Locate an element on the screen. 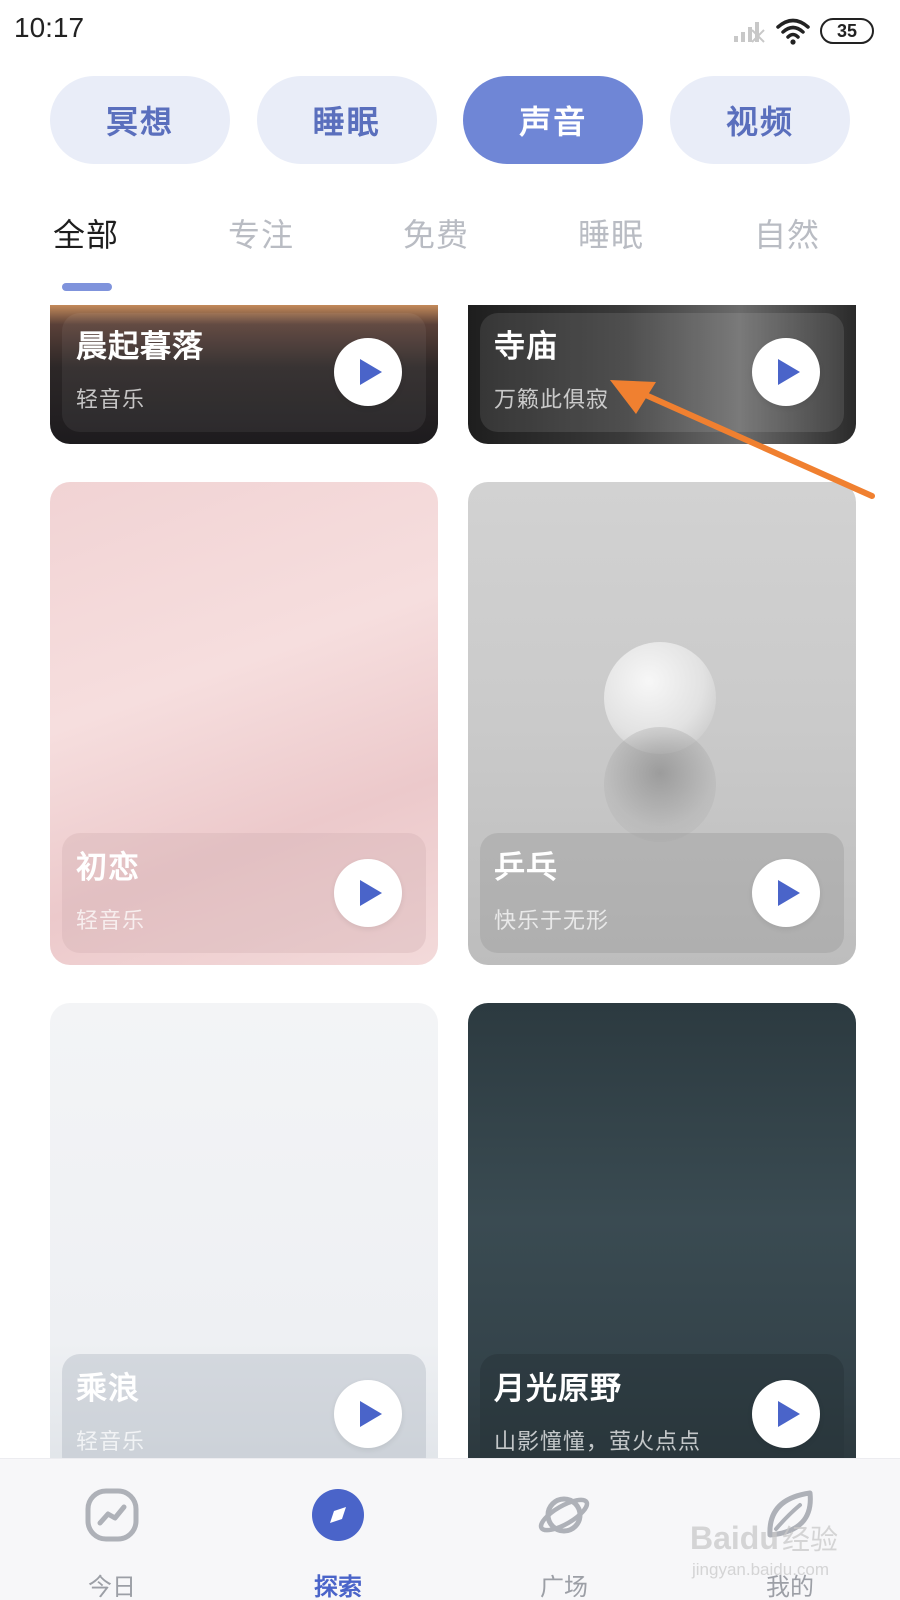 The image size is (900, 1600). nav-label: 广场 is located at coordinates (564, 1586).